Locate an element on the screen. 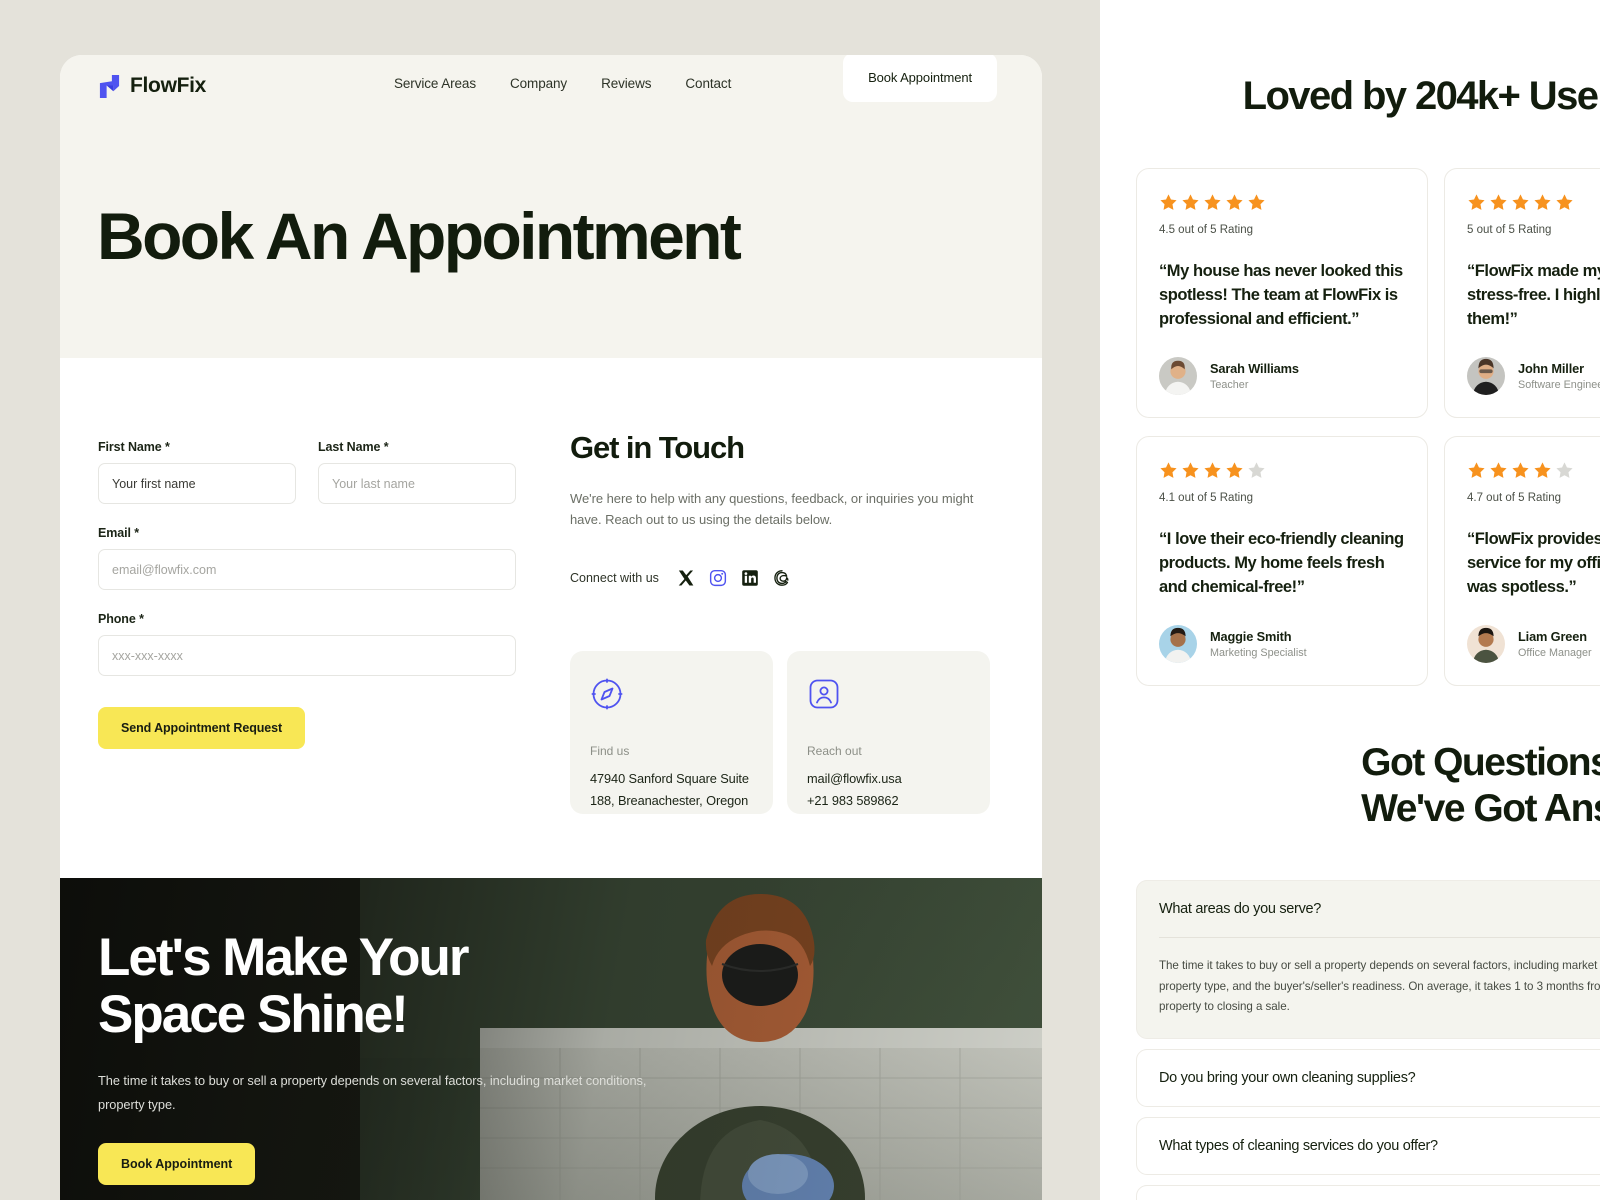 This screenshot has width=1600, height=1200. email-input is located at coordinates (307, 569).